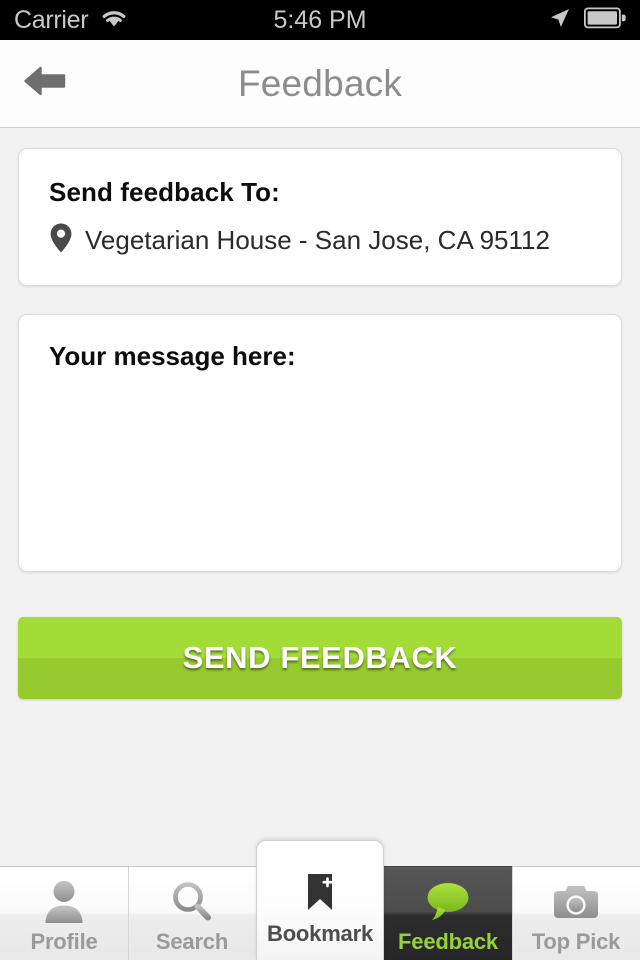 This screenshot has width=640, height=960. What do you see at coordinates (192, 941) in the screenshot?
I see `tab-label-search: Search` at bounding box center [192, 941].